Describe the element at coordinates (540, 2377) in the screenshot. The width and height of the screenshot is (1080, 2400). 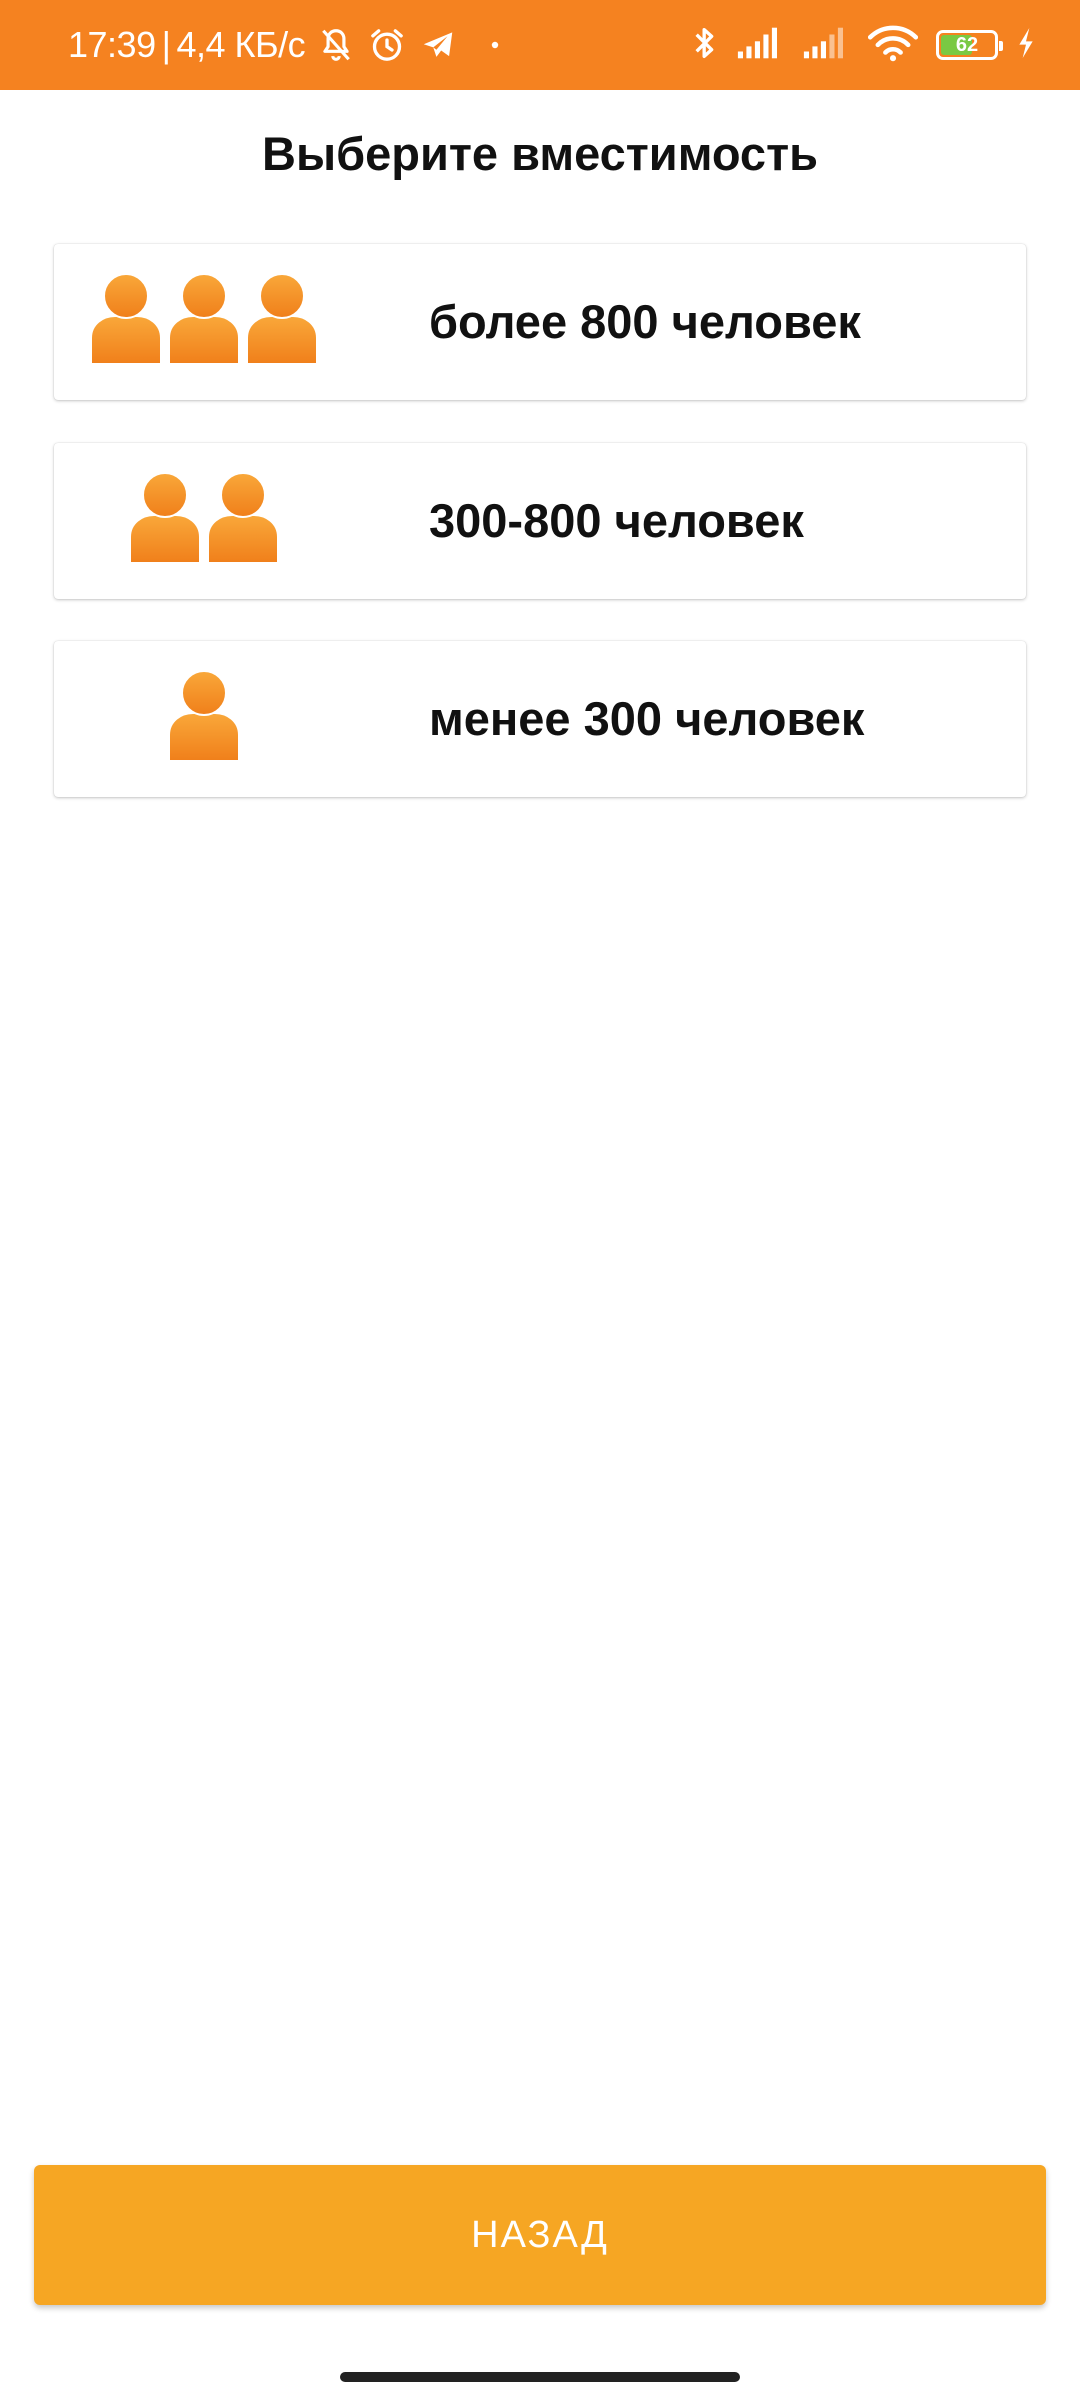
I see `home-indicator` at that location.